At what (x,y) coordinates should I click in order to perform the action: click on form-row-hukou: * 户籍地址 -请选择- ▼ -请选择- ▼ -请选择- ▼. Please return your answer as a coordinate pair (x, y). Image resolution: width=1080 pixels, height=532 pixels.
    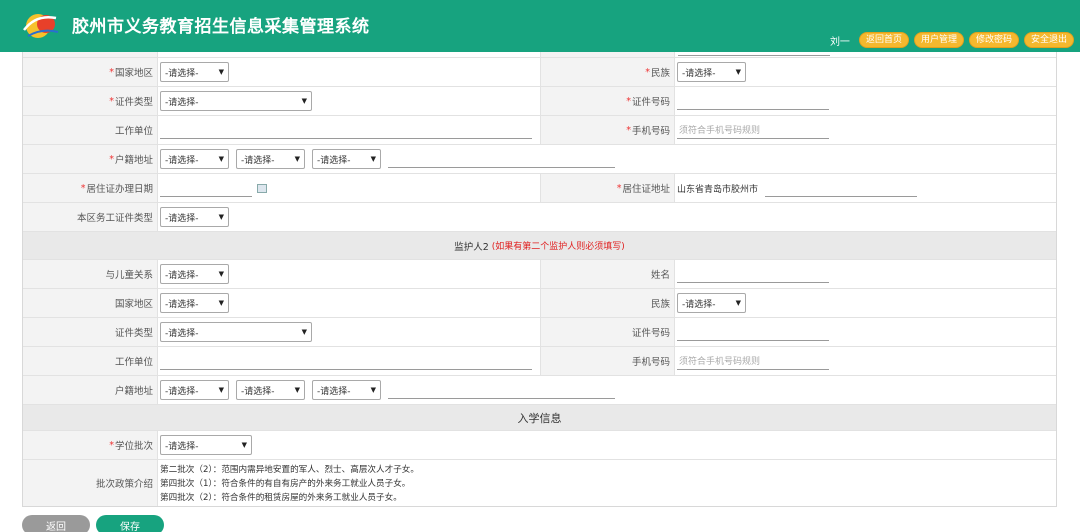
    Looking at the image, I should click on (539, 159).